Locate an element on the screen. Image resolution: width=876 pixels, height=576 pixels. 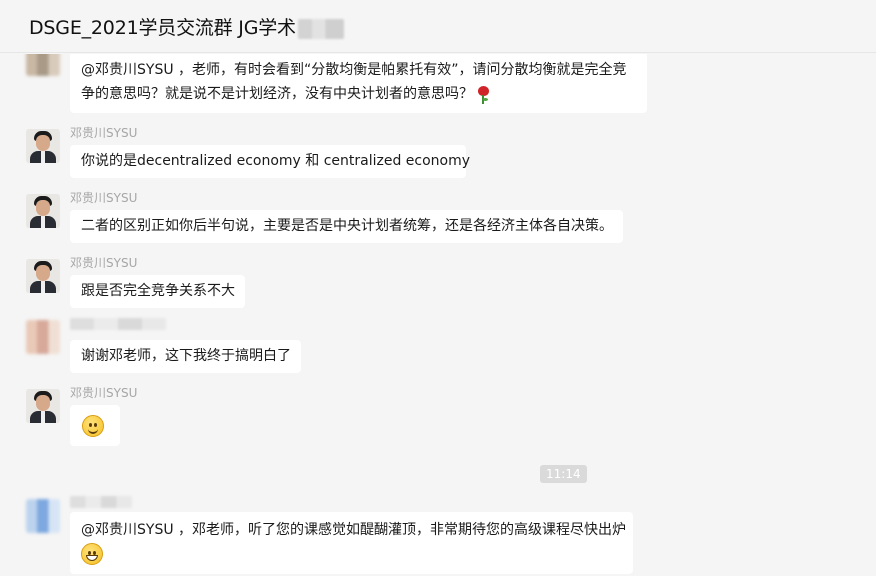
message-bubble: 谢谢邓老师，这下我终于搞明白了 is located at coordinates (185, 356).